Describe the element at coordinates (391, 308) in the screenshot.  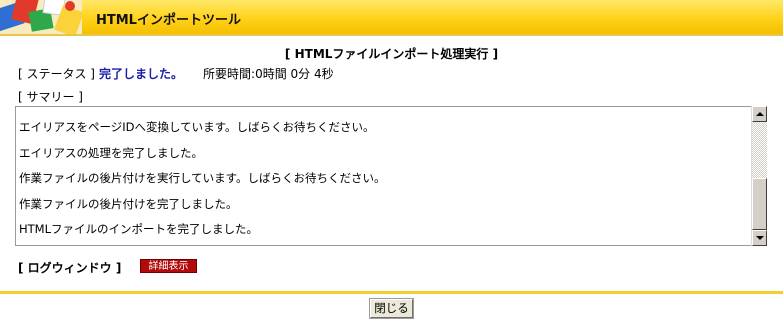
I see `close-button: 閉じる` at that location.